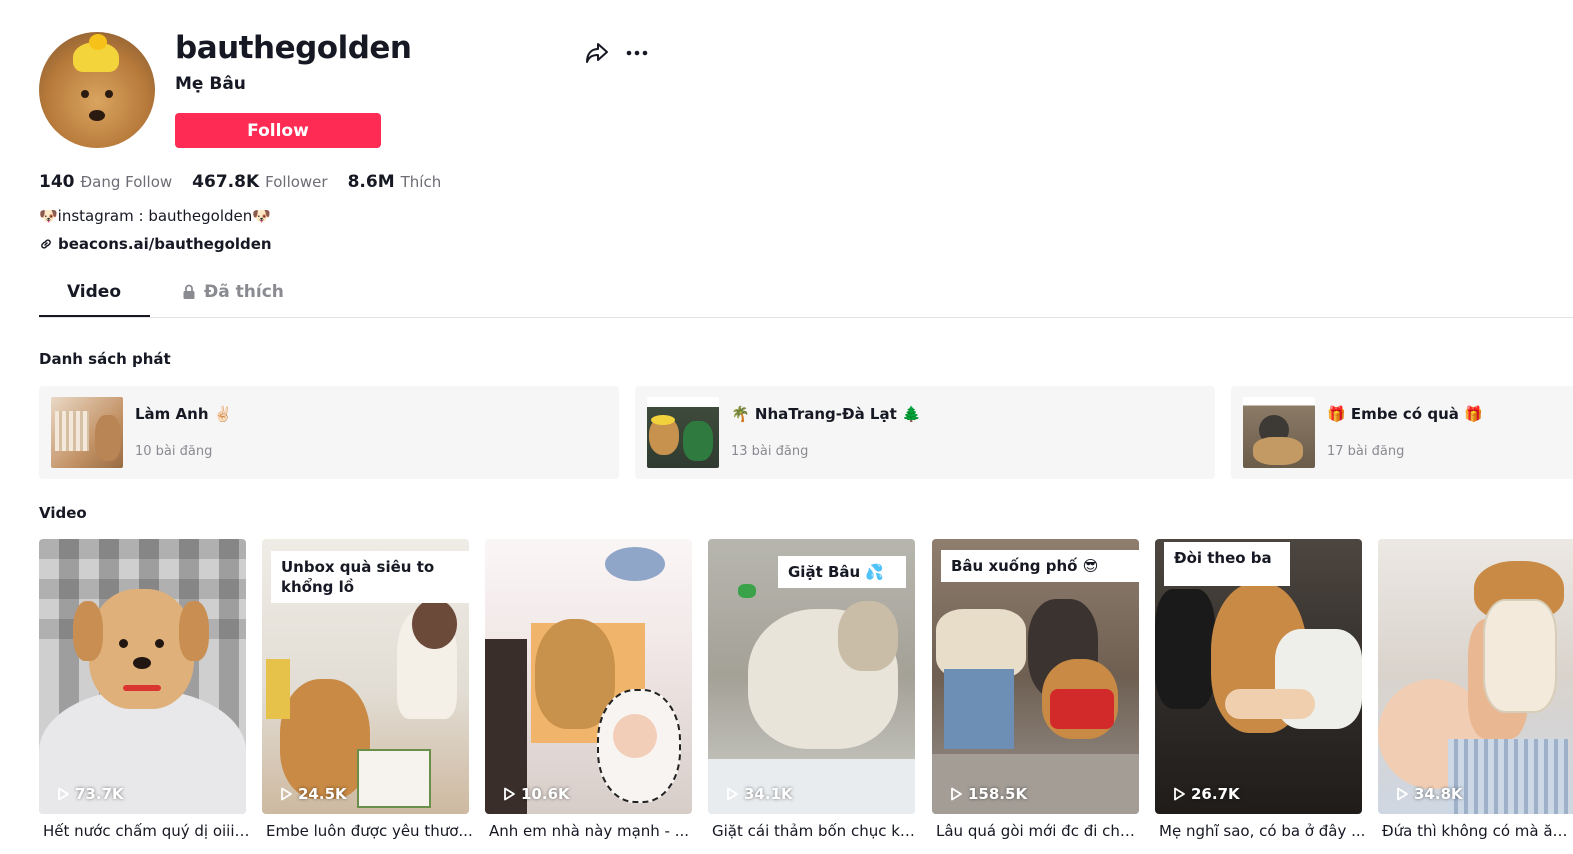  I want to click on video-views-count: 34.8K, so click(1438, 794).